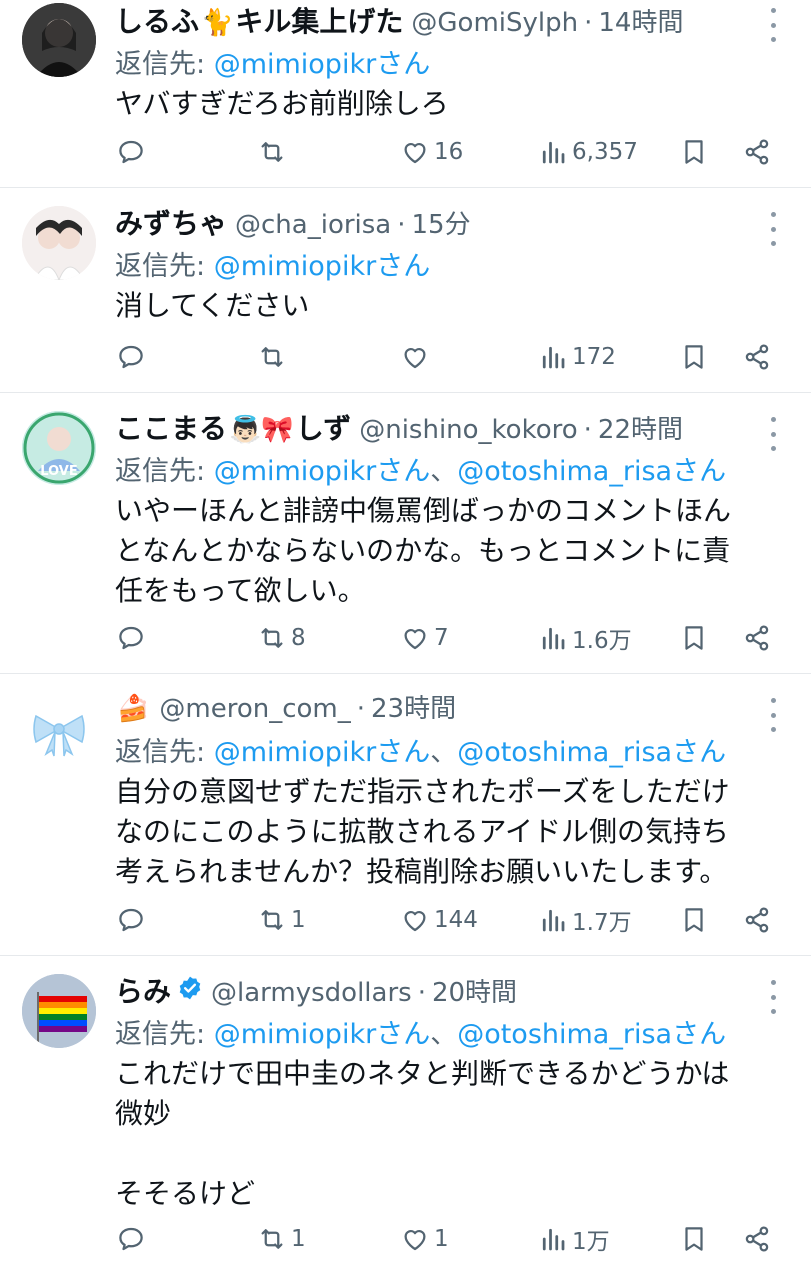 Image resolution: width=811 pixels, height=1280 pixels. Describe the element at coordinates (441, 222) in the screenshot. I see `timestamp: 15分` at that location.